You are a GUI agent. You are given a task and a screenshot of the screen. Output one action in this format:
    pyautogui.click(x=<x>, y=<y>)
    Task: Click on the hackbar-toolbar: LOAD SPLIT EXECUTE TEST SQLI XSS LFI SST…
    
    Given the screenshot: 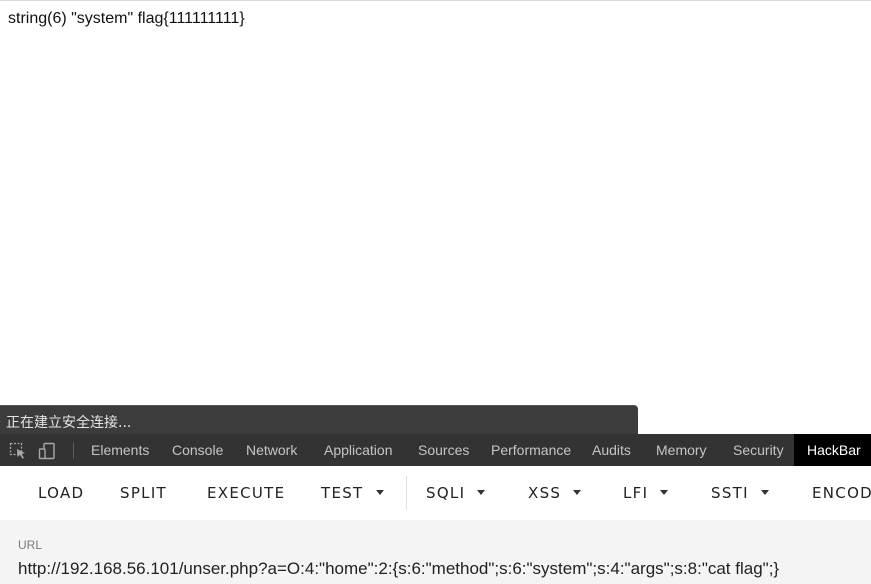 What is the action you would take?
    pyautogui.click(x=435, y=493)
    